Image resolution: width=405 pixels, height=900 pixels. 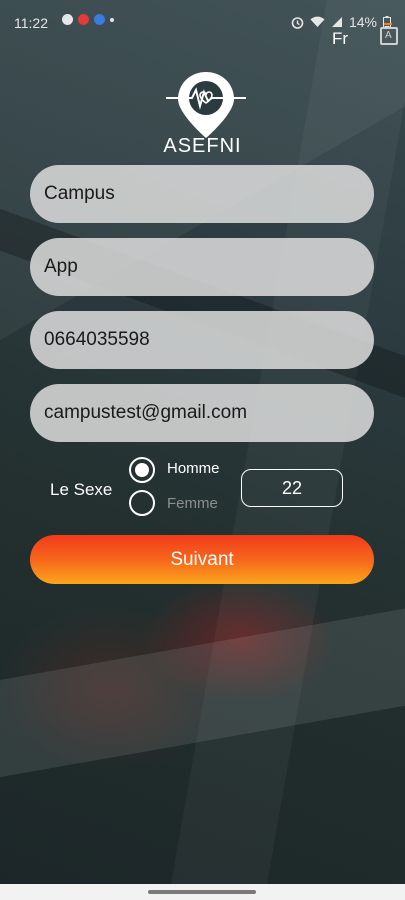 I want to click on radio-label-femme: Femme, so click(x=192, y=503).